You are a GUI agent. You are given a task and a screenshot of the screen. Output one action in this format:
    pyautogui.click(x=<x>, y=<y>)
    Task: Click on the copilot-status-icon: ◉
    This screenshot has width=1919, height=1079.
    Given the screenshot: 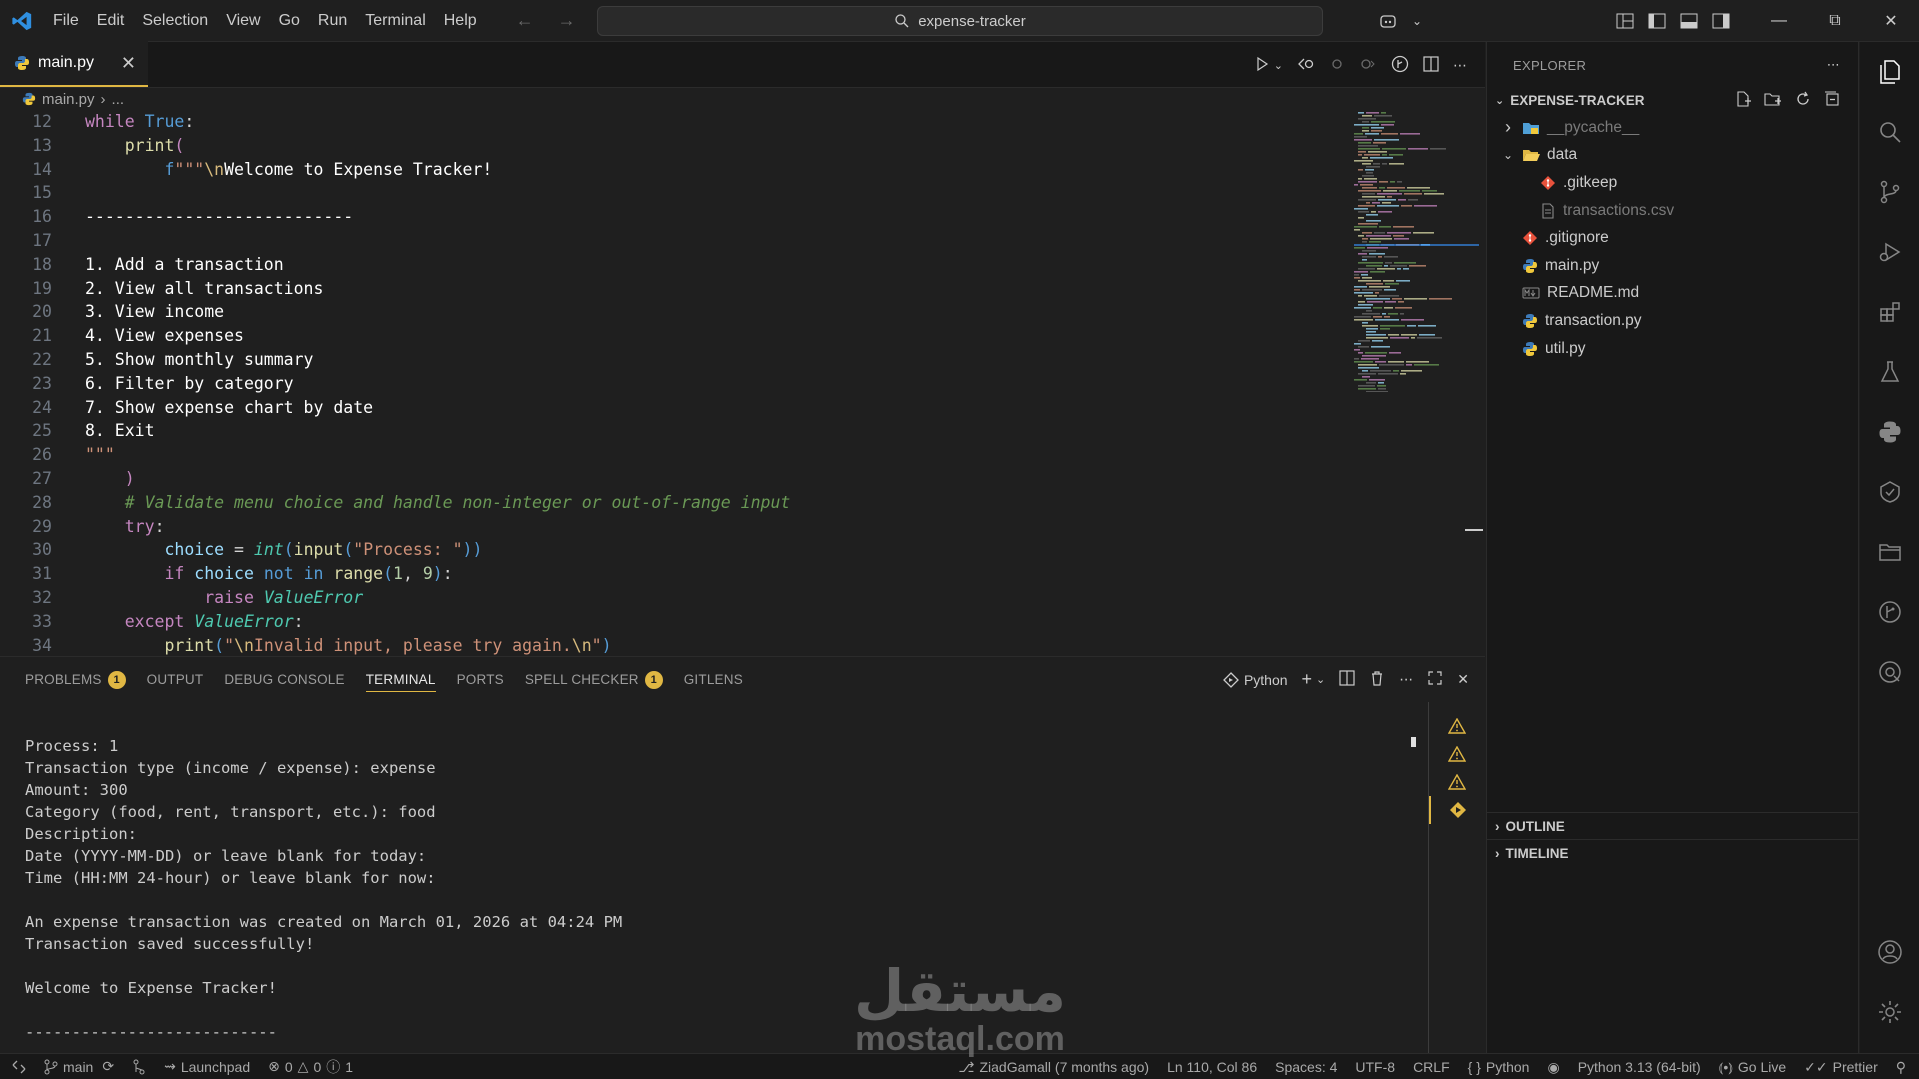 What is the action you would take?
    pyautogui.click(x=1553, y=1067)
    